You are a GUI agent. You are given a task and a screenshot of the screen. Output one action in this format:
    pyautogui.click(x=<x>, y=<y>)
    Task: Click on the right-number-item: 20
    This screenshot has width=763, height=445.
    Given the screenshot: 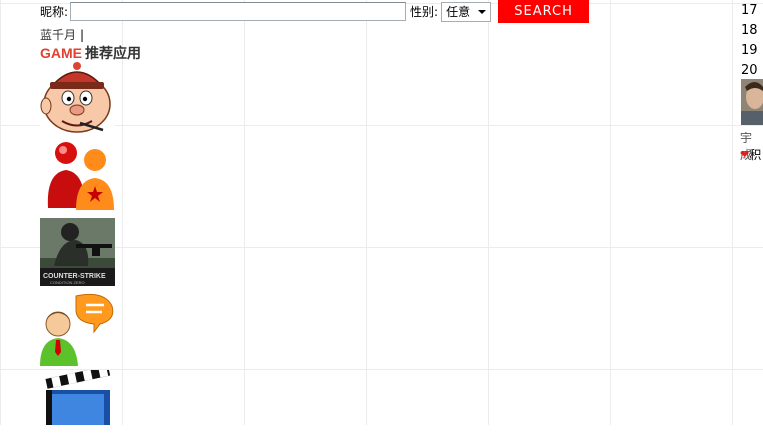 What is the action you would take?
    pyautogui.click(x=749, y=71)
    